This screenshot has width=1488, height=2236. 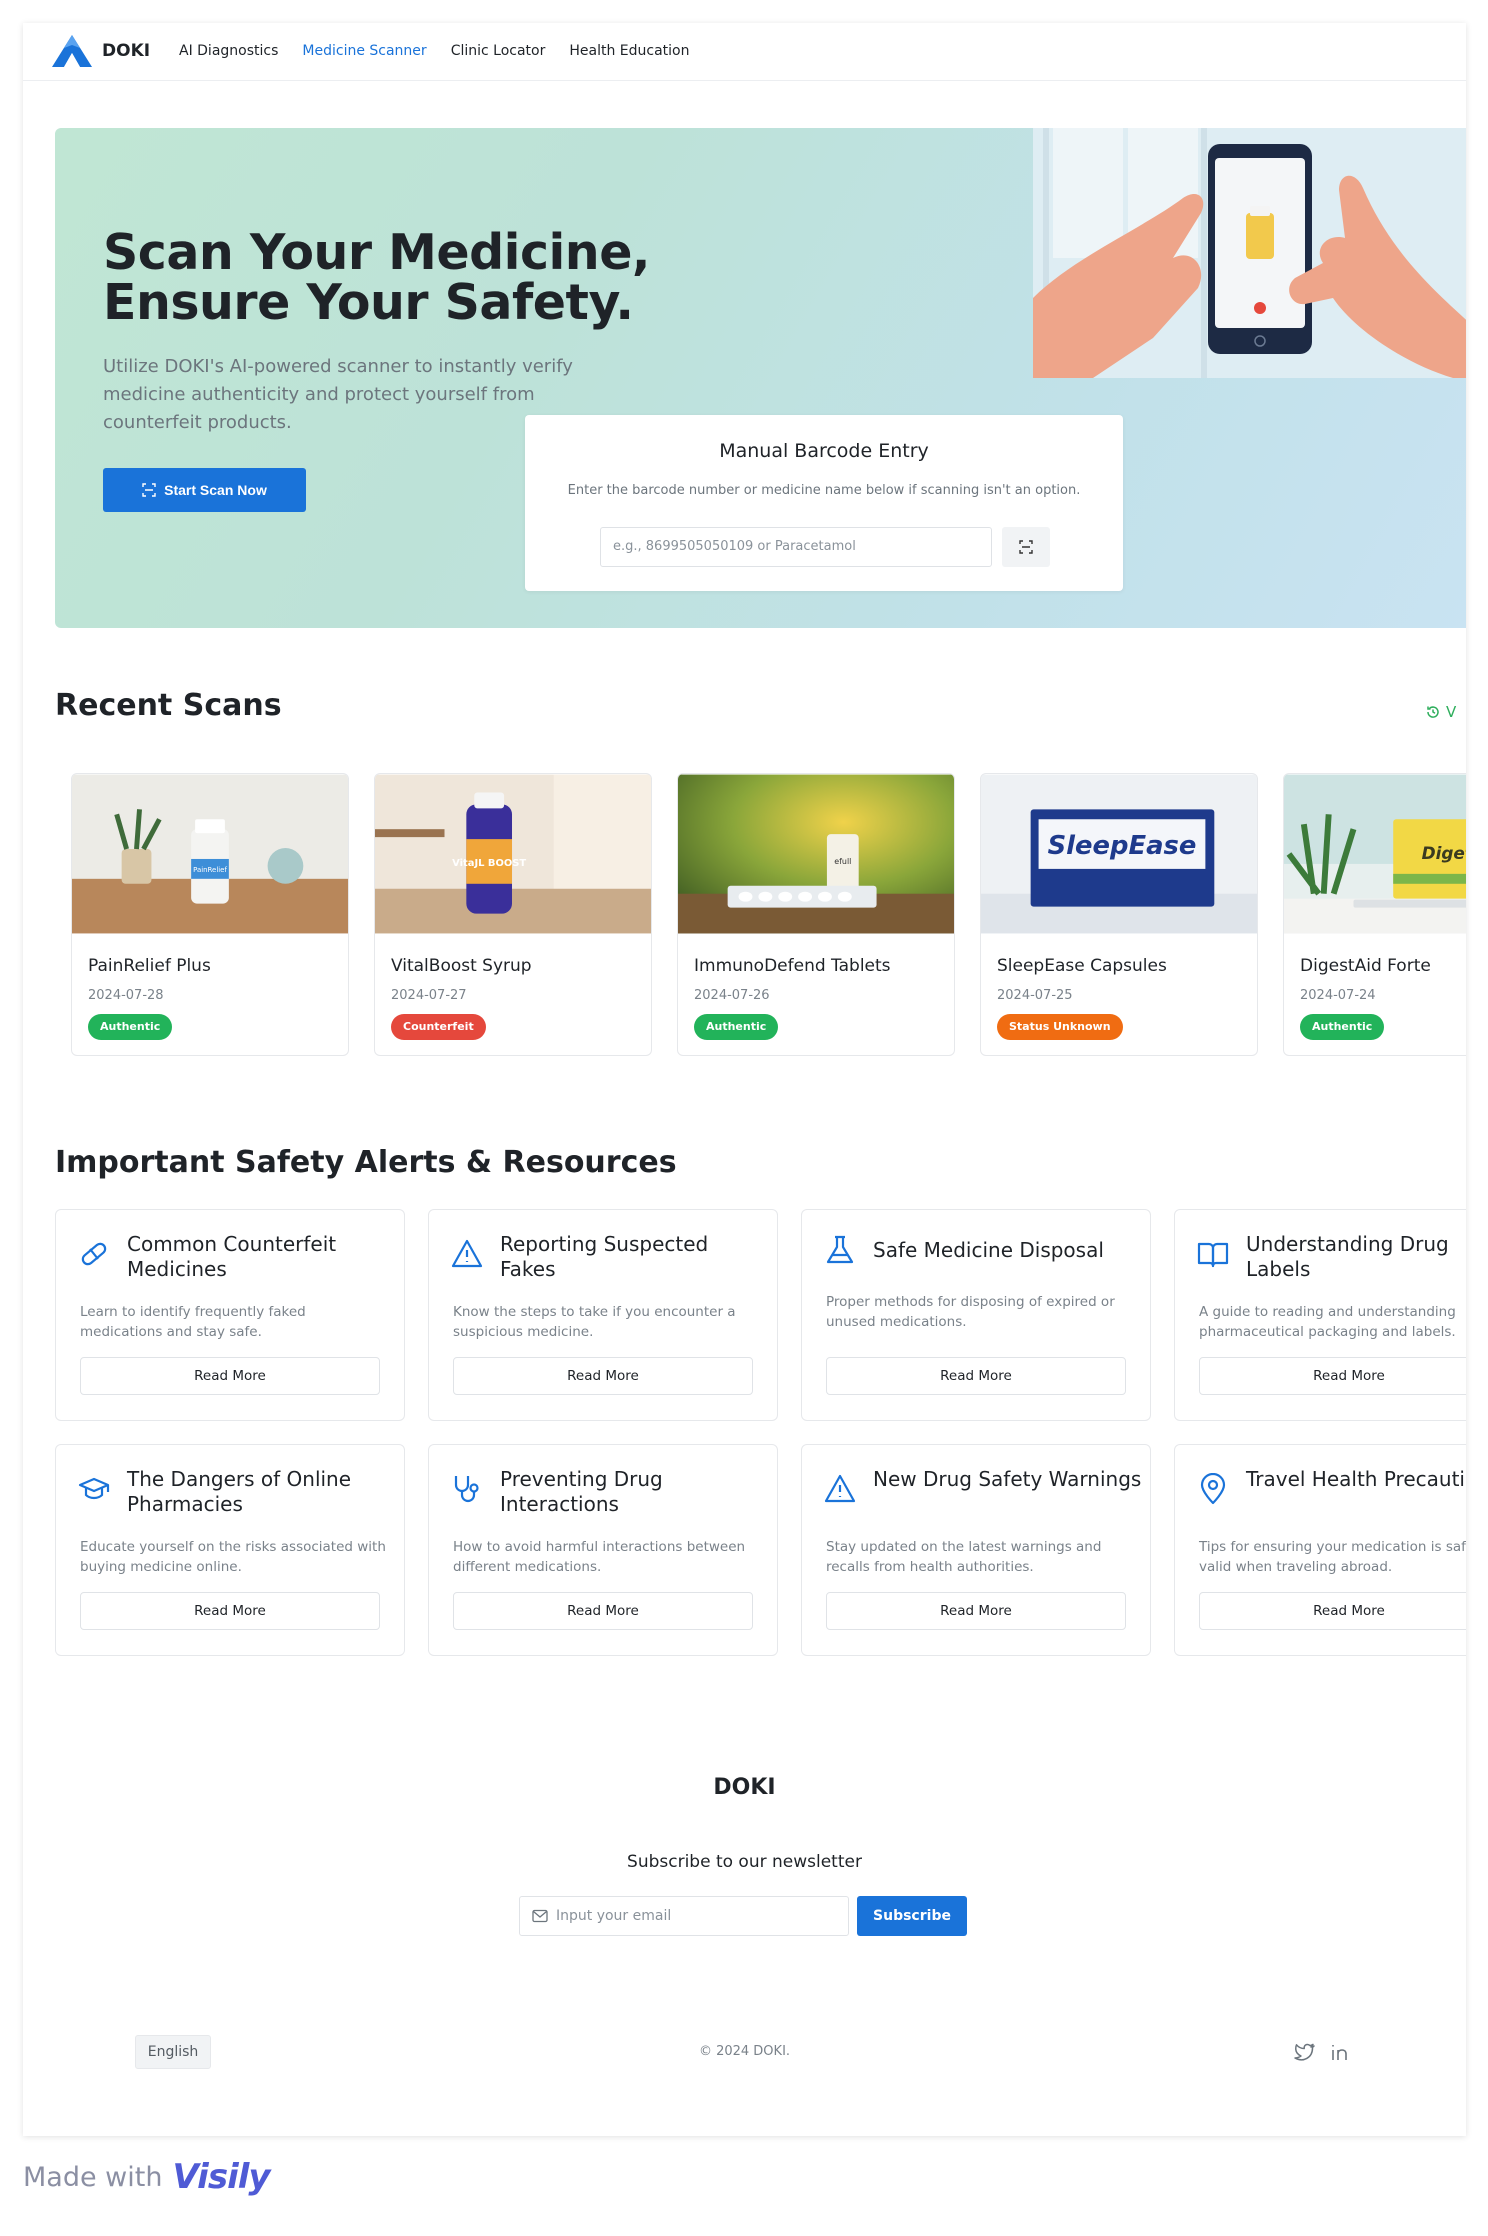 What do you see at coordinates (1441, 712) in the screenshot?
I see `view-all-link: V` at bounding box center [1441, 712].